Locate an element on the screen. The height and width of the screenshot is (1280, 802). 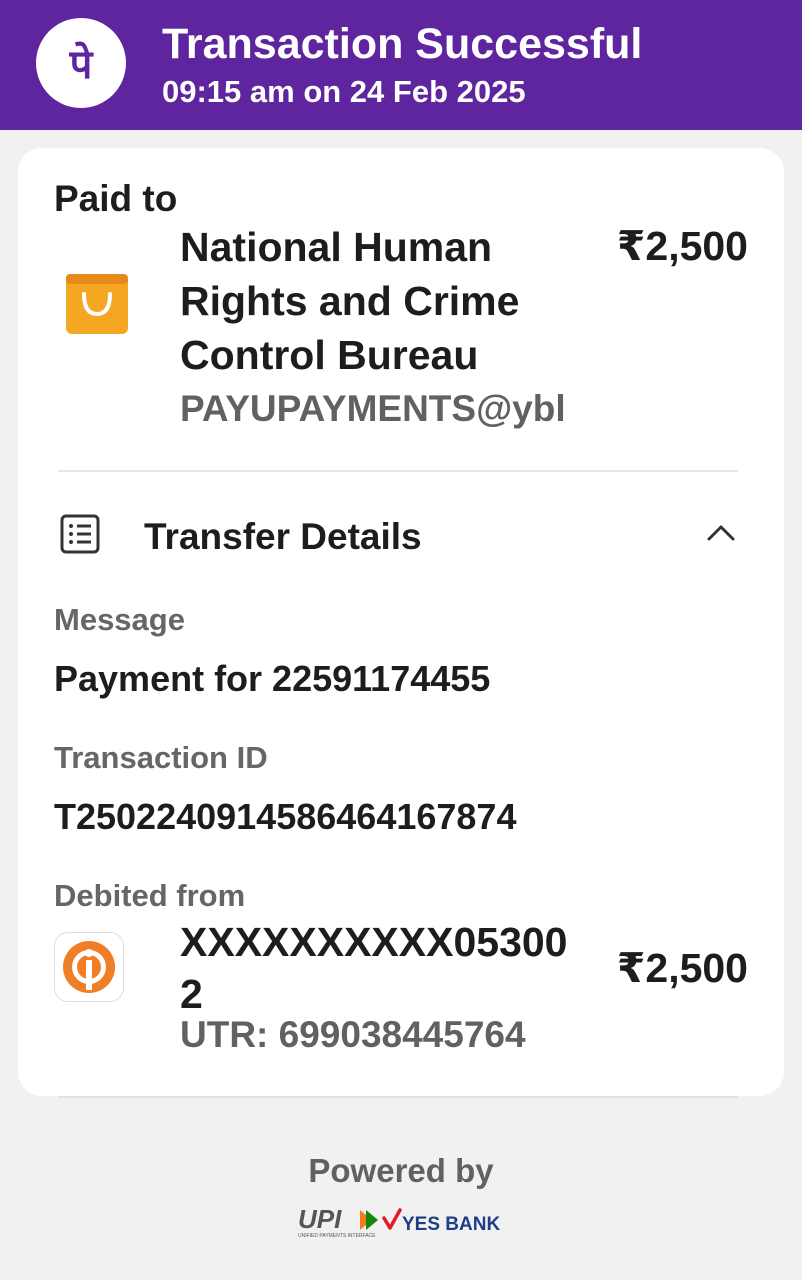
shopping-bag-icon is located at coordinates (97, 303).